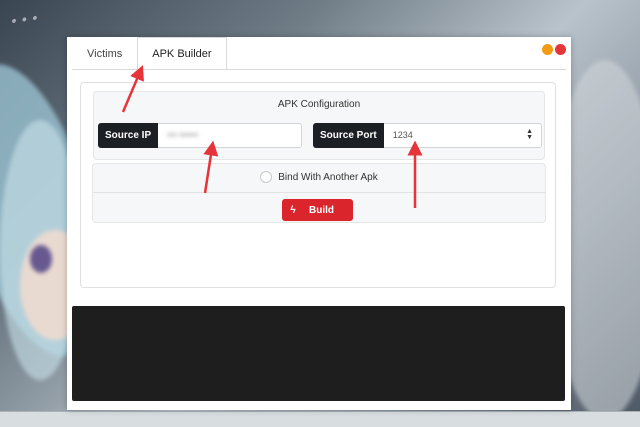 Image resolution: width=640 pixels, height=427 pixels. Describe the element at coordinates (266, 177) in the screenshot. I see `bind-apk-checkbox` at that location.